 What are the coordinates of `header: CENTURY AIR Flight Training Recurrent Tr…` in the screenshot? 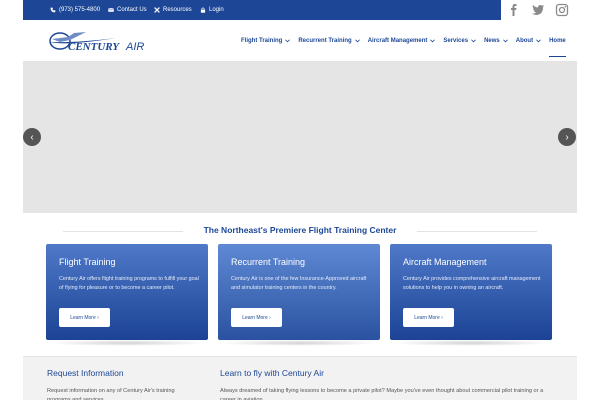 It's located at (300, 41).